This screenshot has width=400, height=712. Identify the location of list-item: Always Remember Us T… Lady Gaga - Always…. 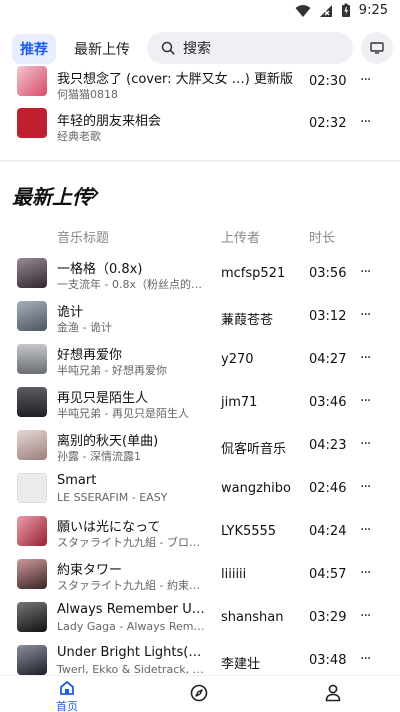
(200, 617).